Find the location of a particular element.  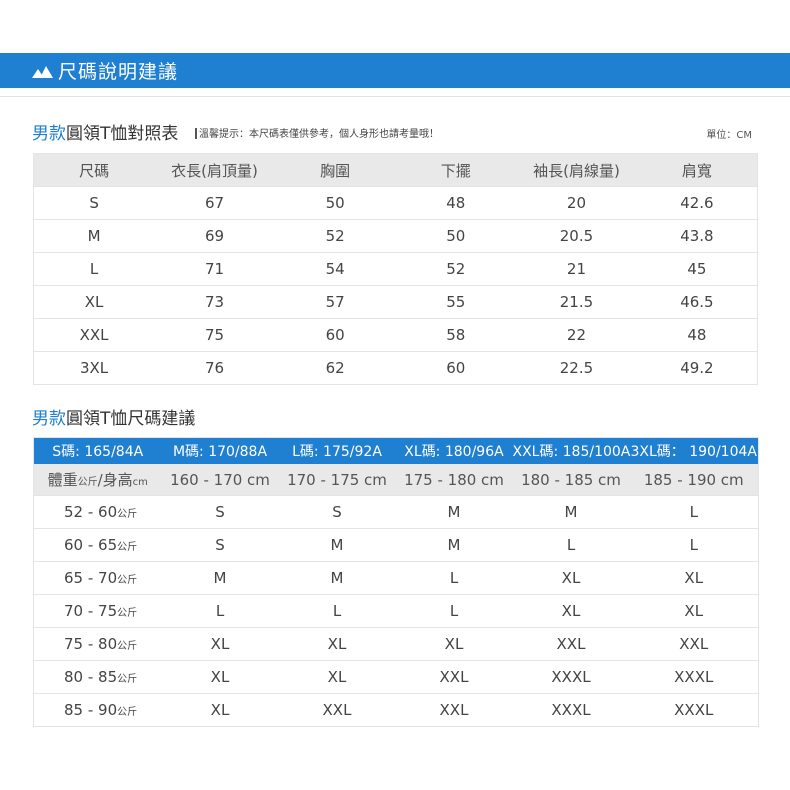

mountain-icon is located at coordinates (43, 71).